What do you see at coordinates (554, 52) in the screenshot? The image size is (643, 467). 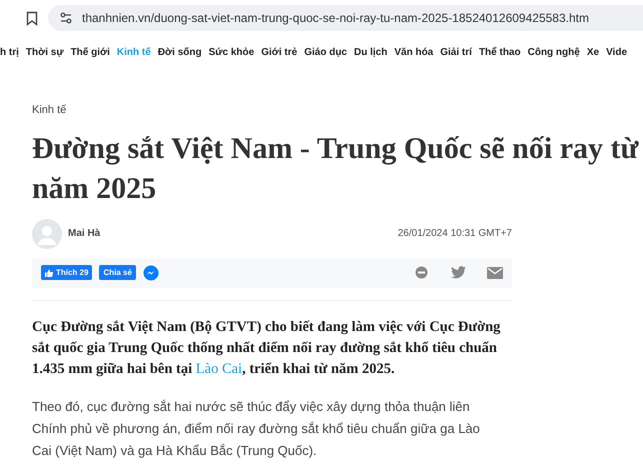 I see `nav-link: Công nghệ` at bounding box center [554, 52].